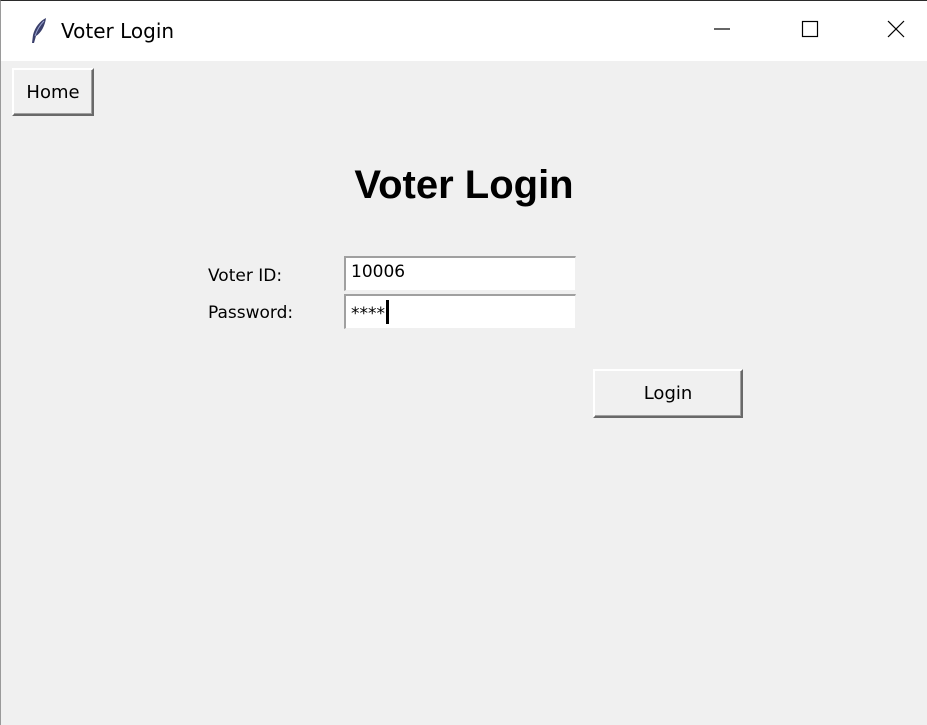  I want to click on home-button: Home, so click(53, 92).